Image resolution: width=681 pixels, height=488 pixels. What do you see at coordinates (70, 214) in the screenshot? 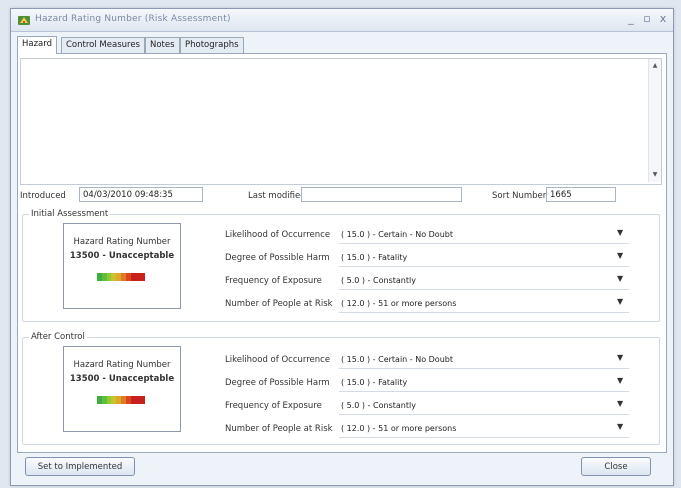
I see `initial-assessment-title: Initial Assessment` at bounding box center [70, 214].